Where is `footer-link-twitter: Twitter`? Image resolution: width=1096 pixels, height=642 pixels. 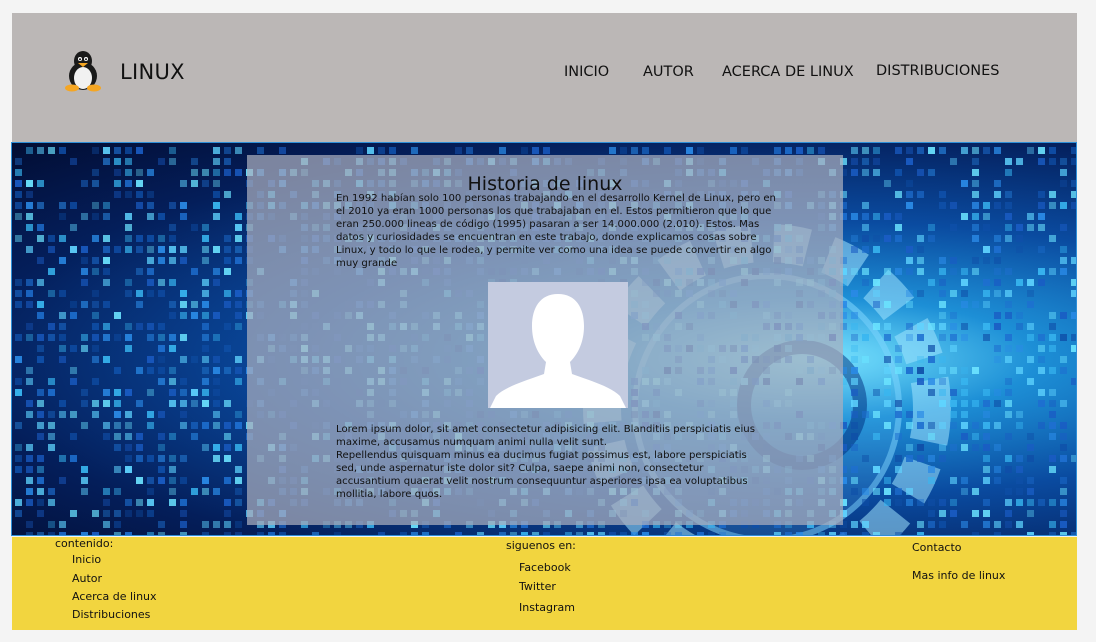 footer-link-twitter: Twitter is located at coordinates (537, 586).